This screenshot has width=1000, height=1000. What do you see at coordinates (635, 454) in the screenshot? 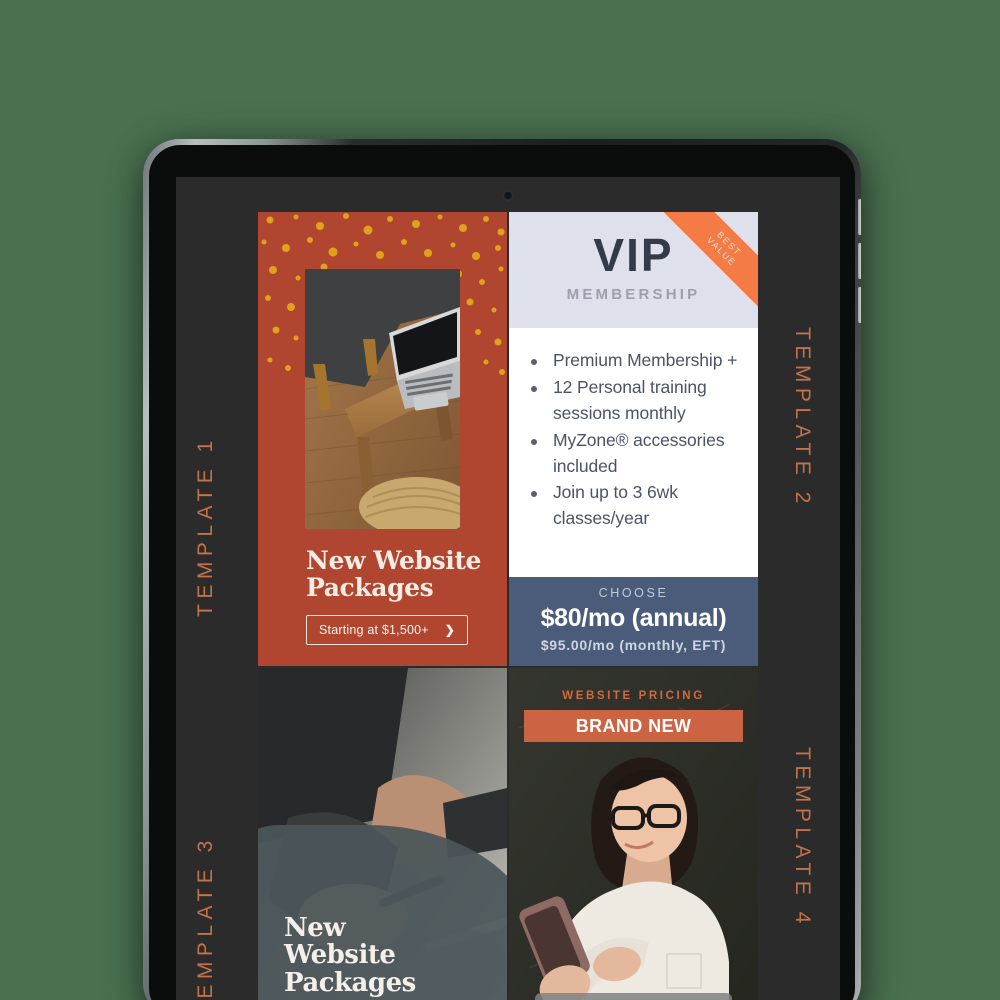
I see `list-item: MyZone® accessories included` at bounding box center [635, 454].